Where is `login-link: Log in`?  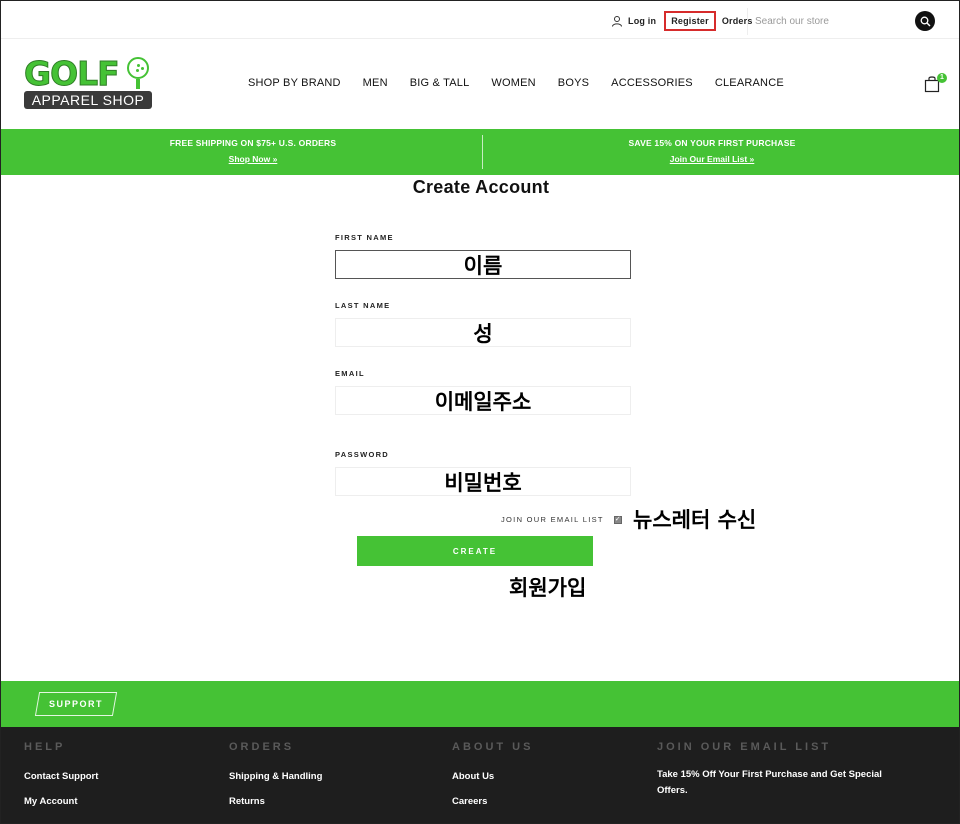 login-link: Log in is located at coordinates (633, 21).